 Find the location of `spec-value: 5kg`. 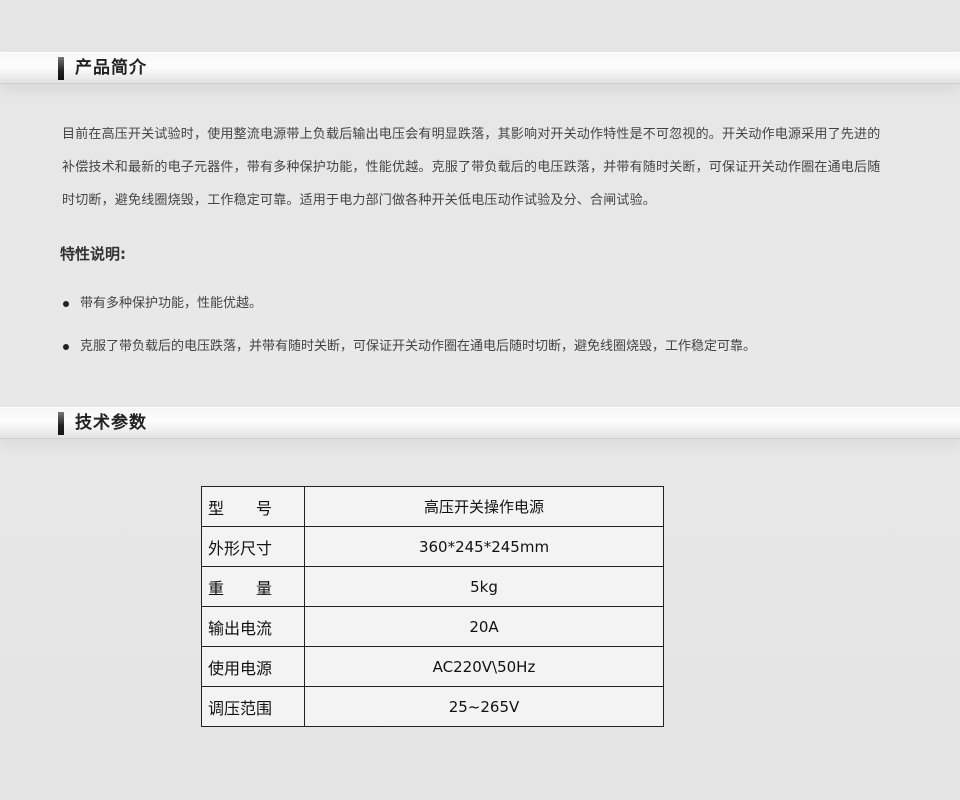

spec-value: 5kg is located at coordinates (484, 586).